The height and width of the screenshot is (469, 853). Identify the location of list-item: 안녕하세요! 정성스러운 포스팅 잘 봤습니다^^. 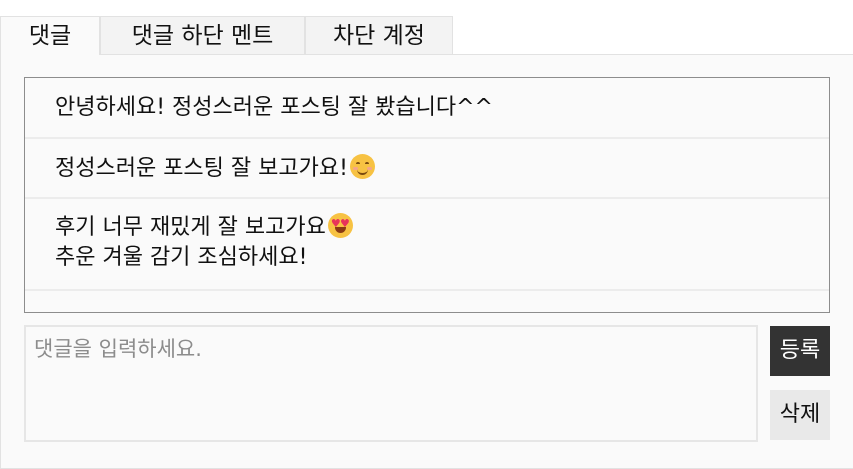
(427, 108).